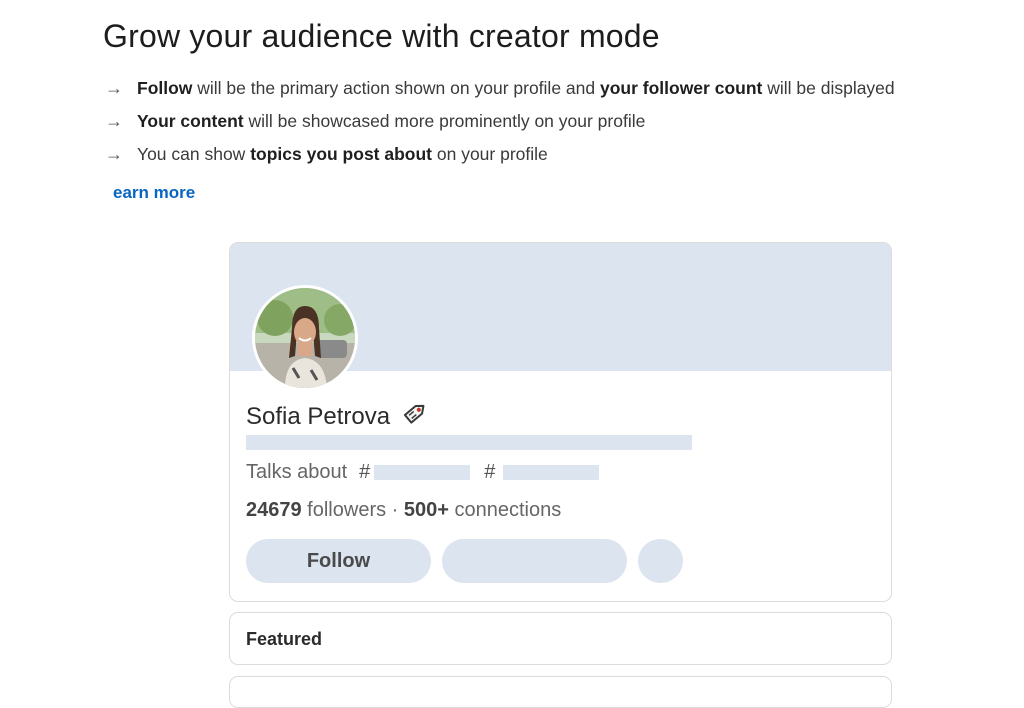 The height and width of the screenshot is (708, 1024). Describe the element at coordinates (381, 36) in the screenshot. I see `page-title: Grow your audience with creator mode` at that location.